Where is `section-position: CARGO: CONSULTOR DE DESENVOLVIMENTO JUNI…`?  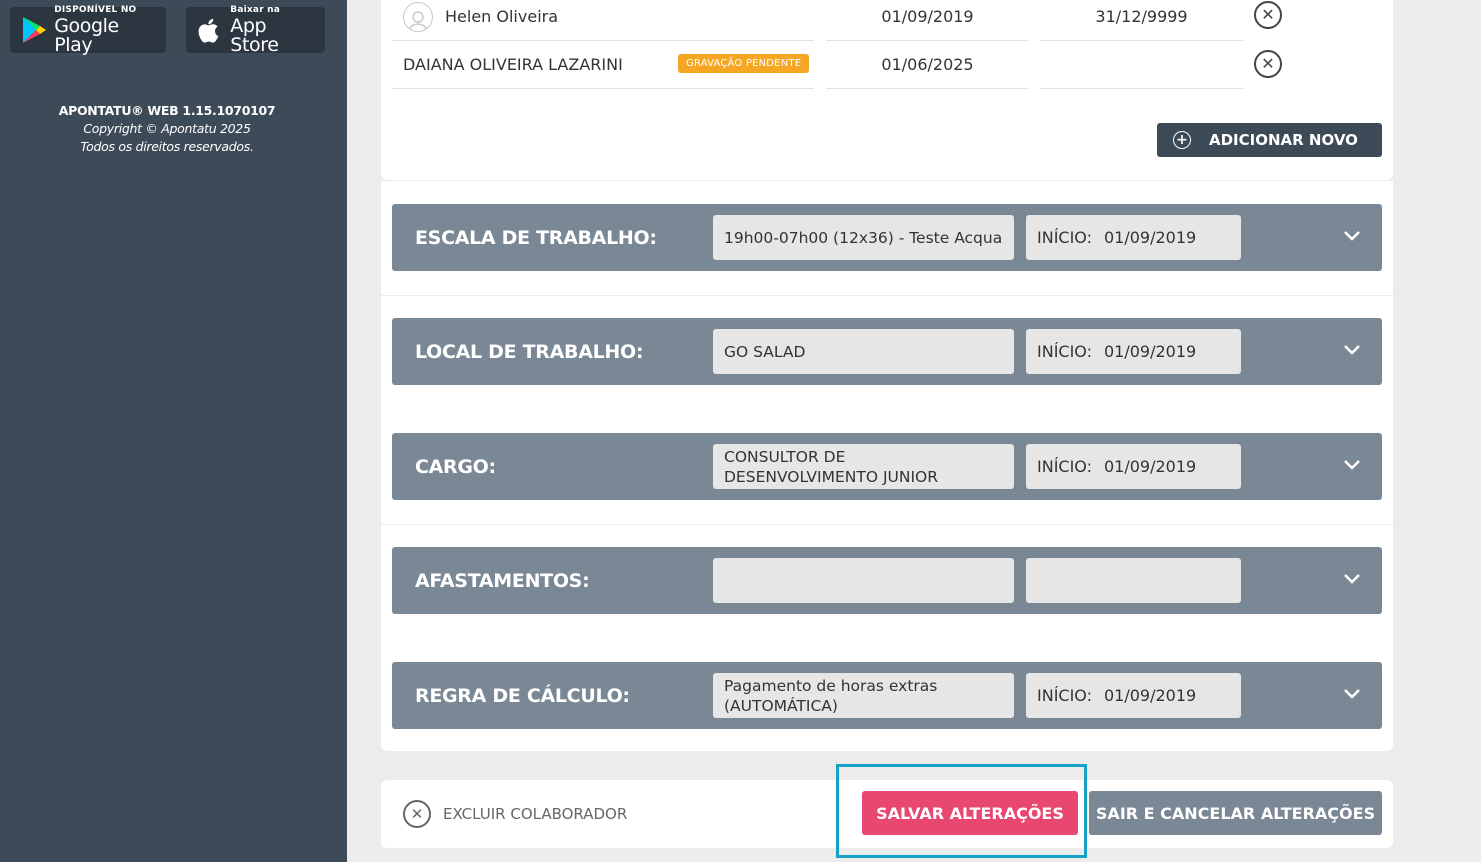
section-position: CARGO: CONSULTOR DE DESENVOLVIMENTO JUNI… is located at coordinates (887, 466).